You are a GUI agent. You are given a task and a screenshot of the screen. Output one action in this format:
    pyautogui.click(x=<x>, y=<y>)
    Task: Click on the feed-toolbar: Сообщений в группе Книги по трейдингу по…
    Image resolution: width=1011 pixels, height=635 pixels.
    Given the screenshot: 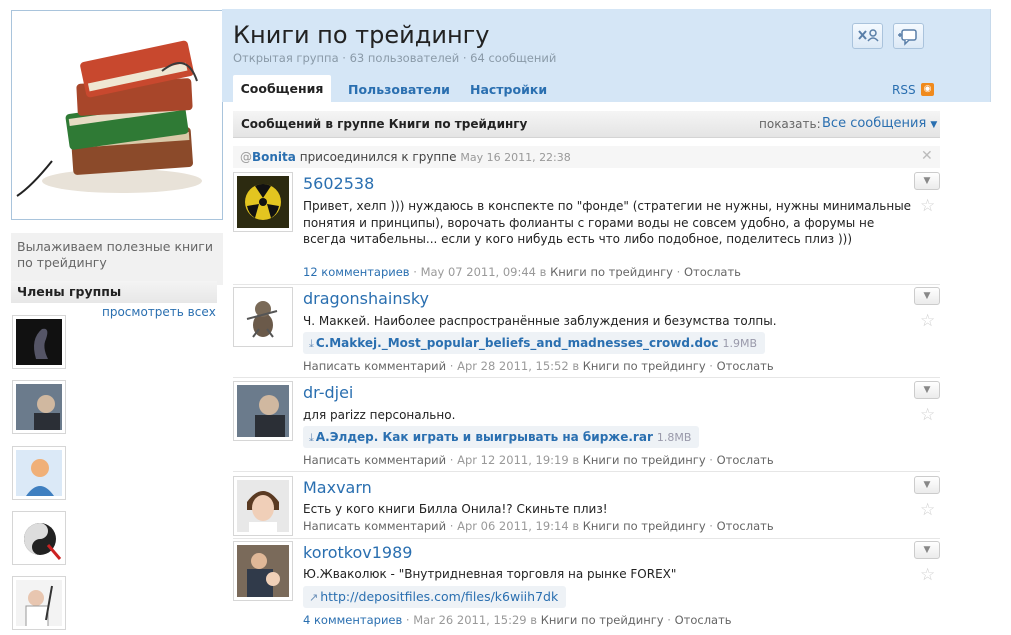 What is the action you would take?
    pyautogui.click(x=586, y=124)
    